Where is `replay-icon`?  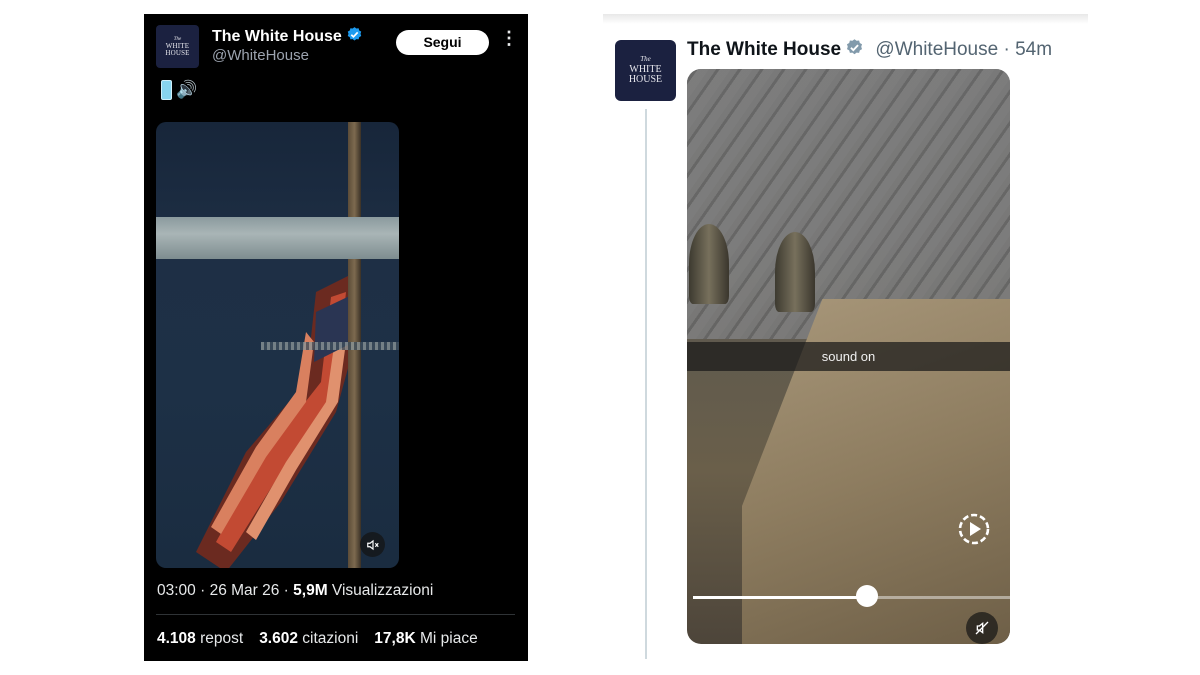 replay-icon is located at coordinates (974, 529).